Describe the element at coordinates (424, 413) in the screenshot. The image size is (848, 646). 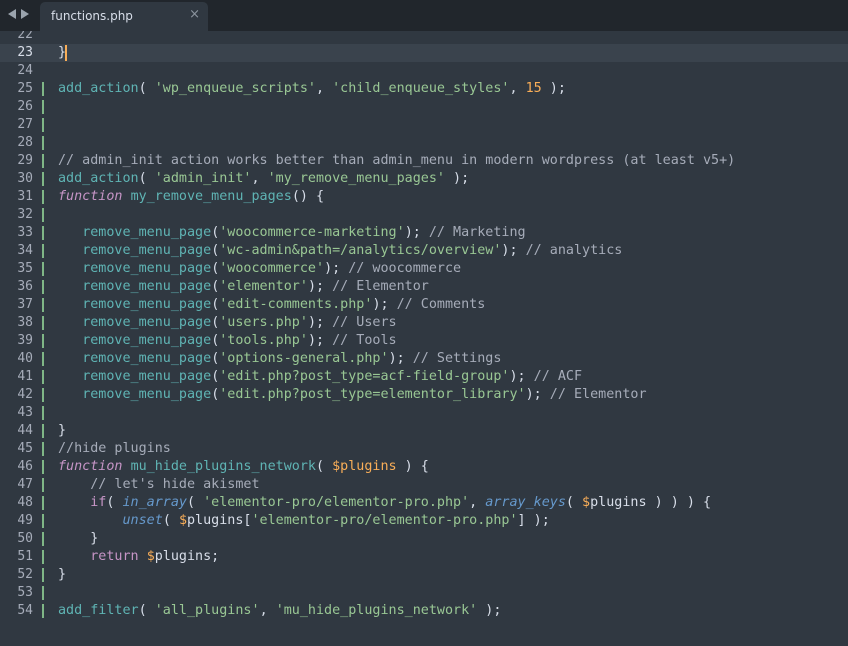
I see `code-line: 43` at that location.